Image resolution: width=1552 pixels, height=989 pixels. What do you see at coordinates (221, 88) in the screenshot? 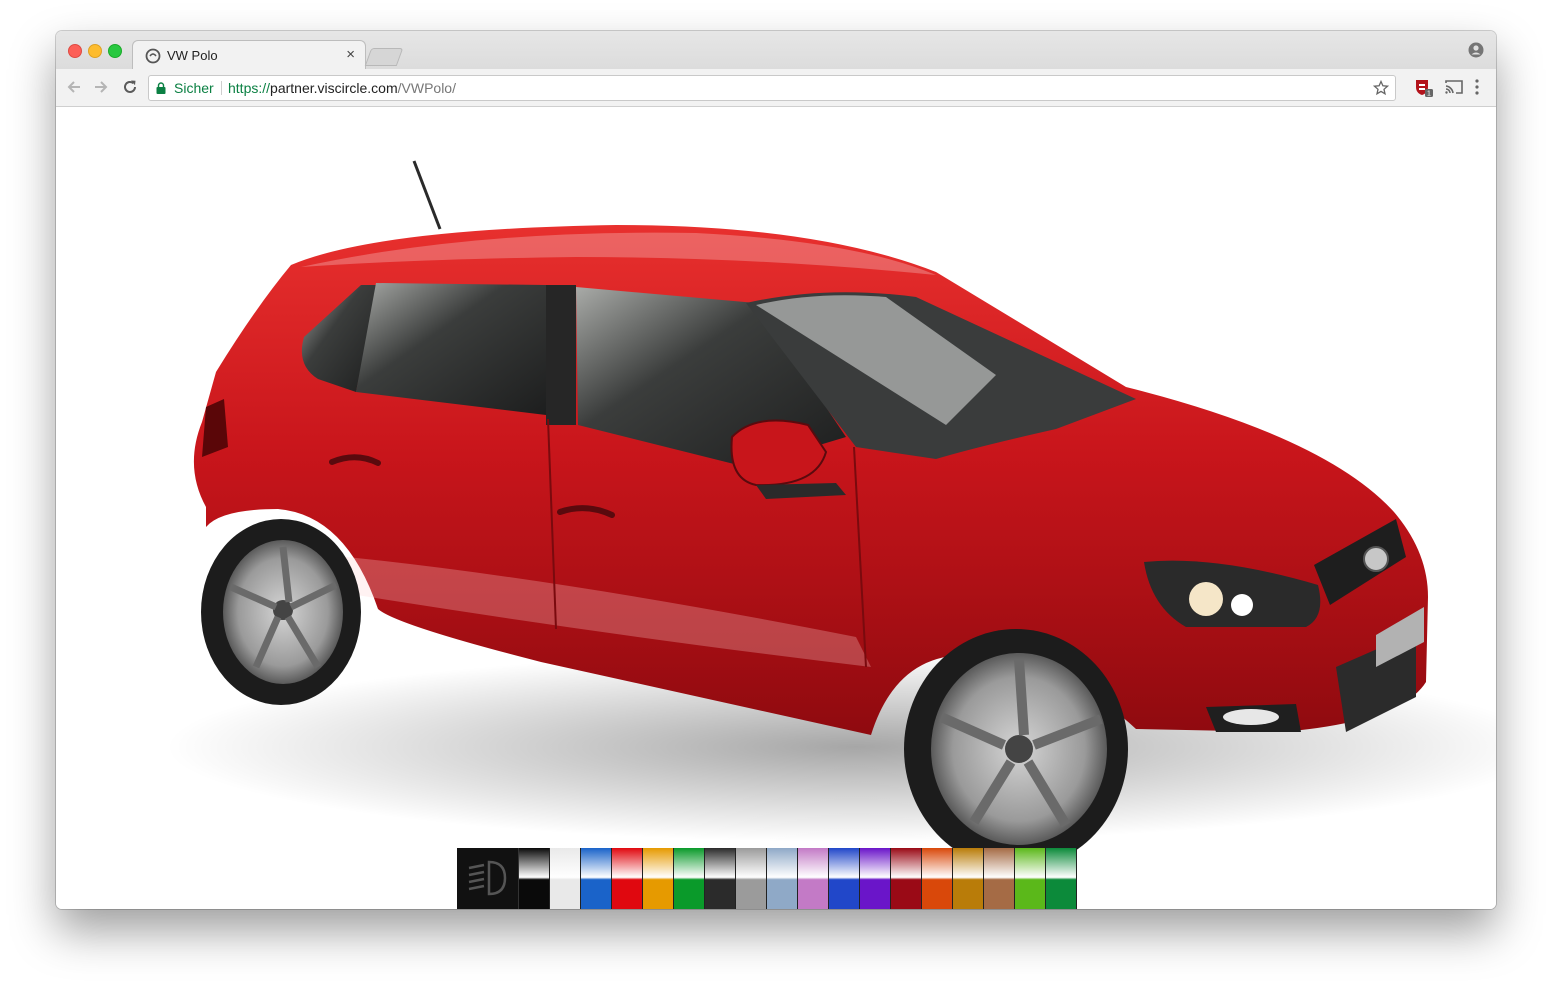
I see `omnibox-divider` at bounding box center [221, 88].